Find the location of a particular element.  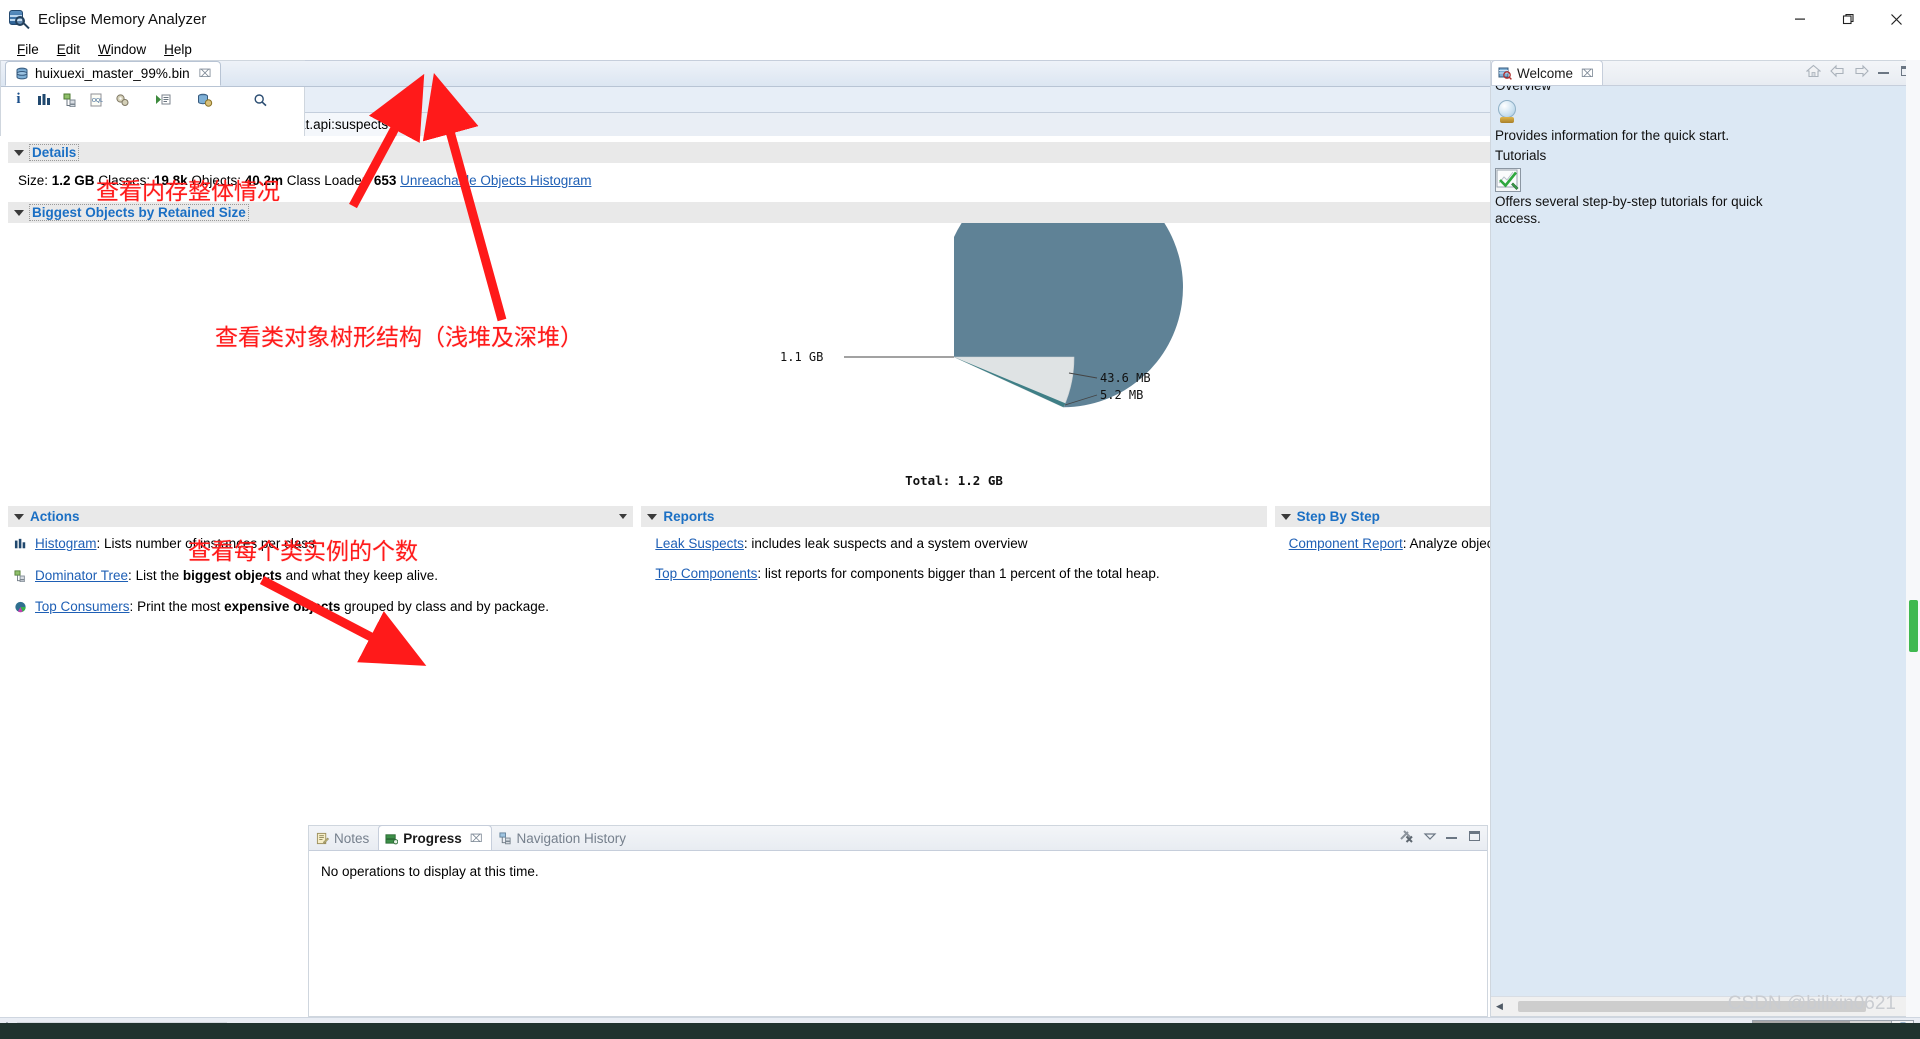

maximize-window-button is located at coordinates (1848, 19).